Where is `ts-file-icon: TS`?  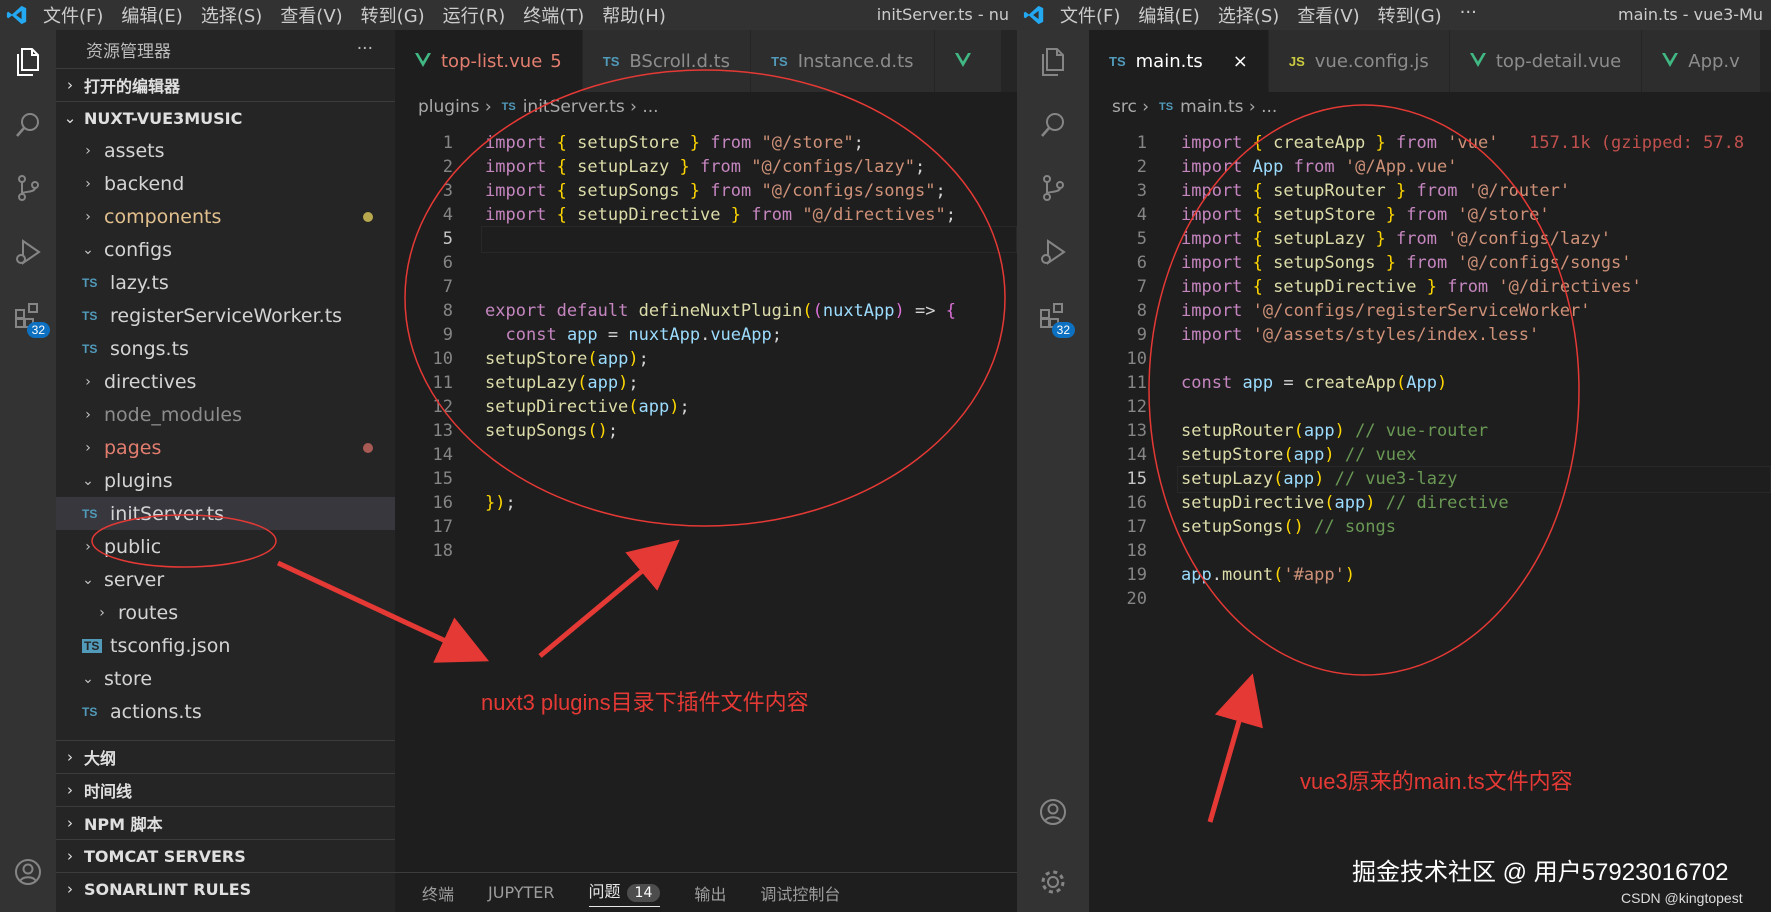 ts-file-icon: TS is located at coordinates (90, 711).